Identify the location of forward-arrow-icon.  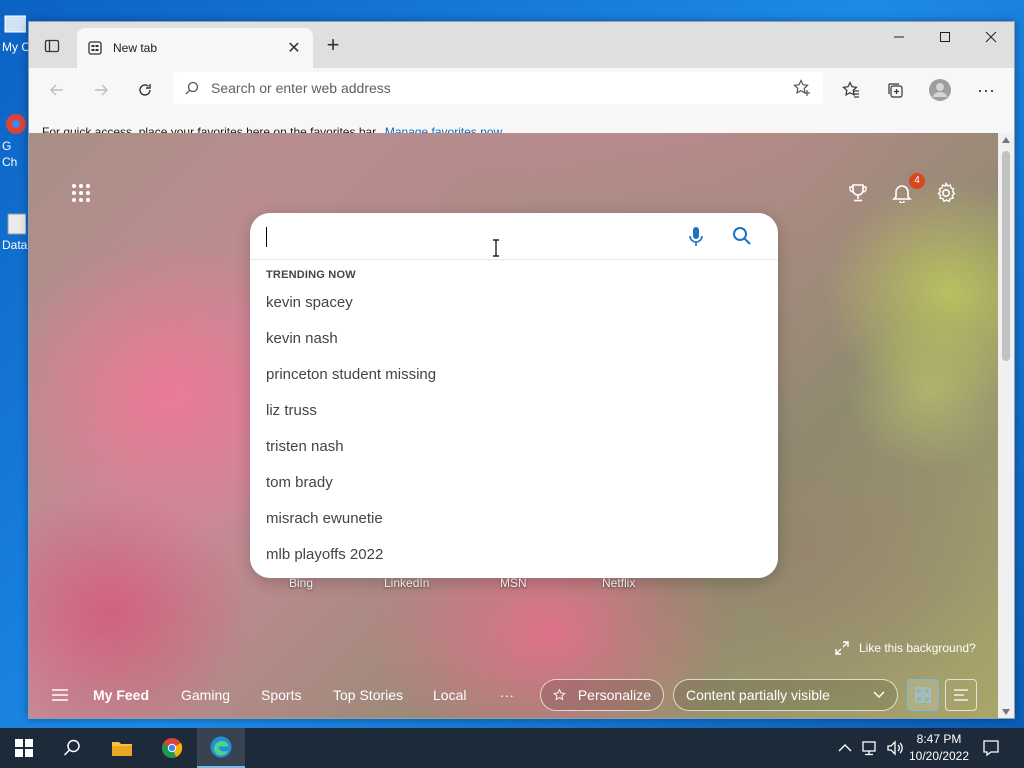
(101, 90).